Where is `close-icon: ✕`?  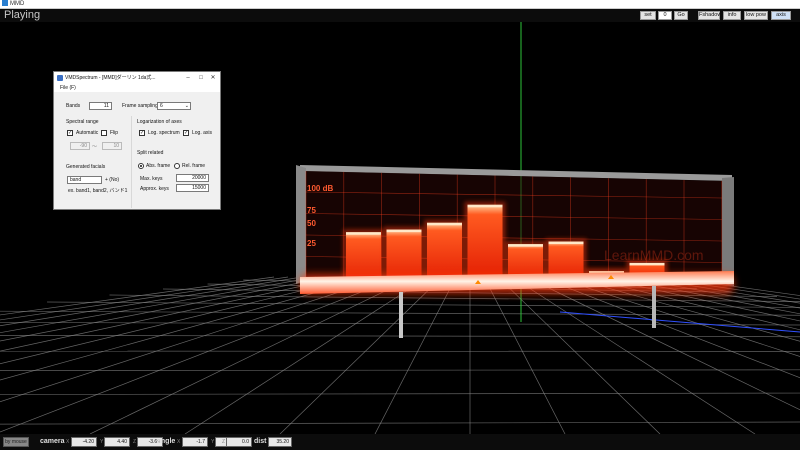 close-icon: ✕ is located at coordinates (213, 78).